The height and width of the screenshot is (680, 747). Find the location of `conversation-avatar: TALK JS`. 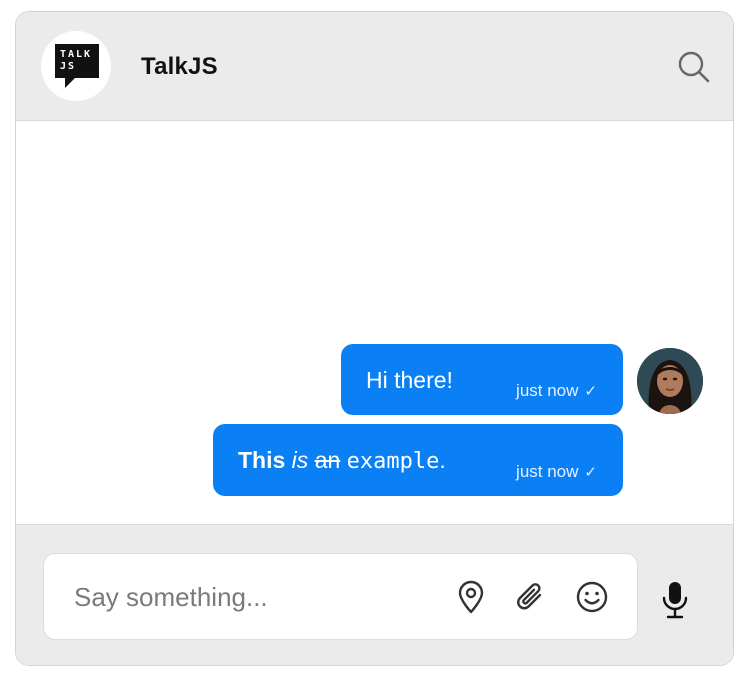

conversation-avatar: TALK JS is located at coordinates (76, 66).